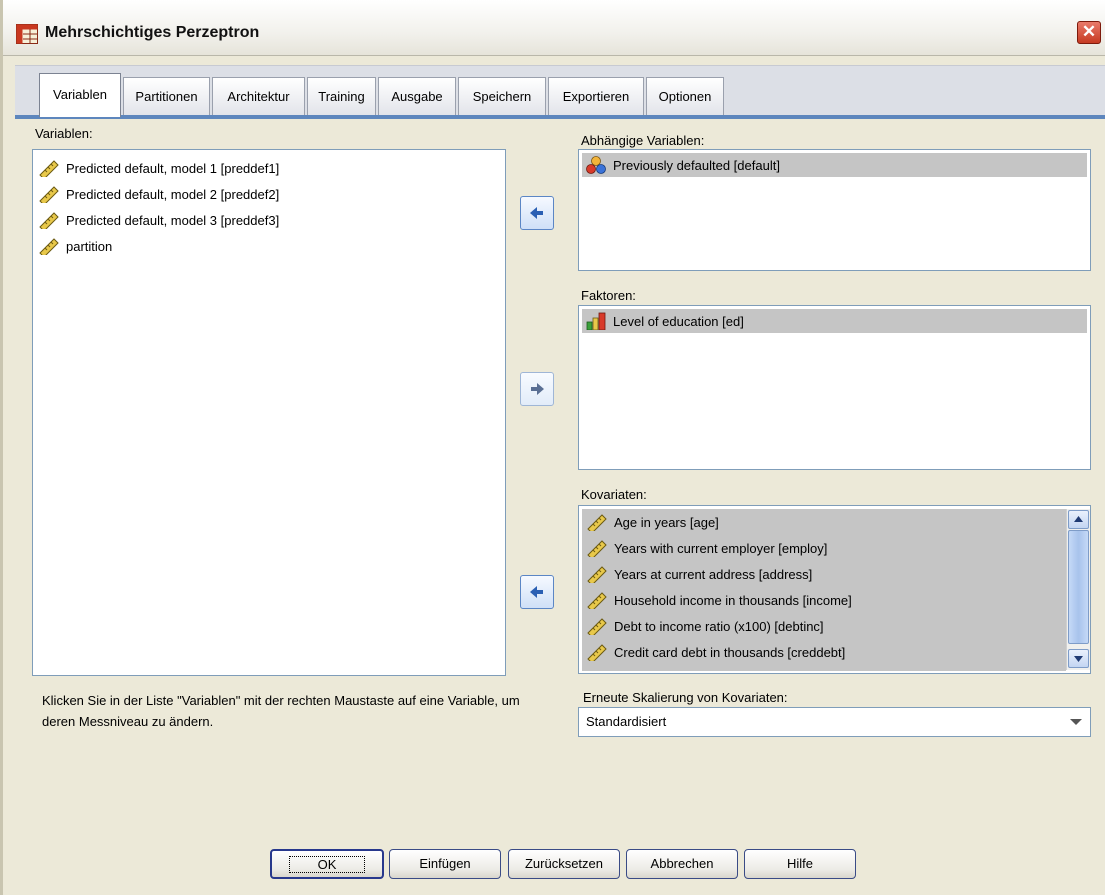  I want to click on tab-ausgabe: Ausgabe, so click(417, 96).